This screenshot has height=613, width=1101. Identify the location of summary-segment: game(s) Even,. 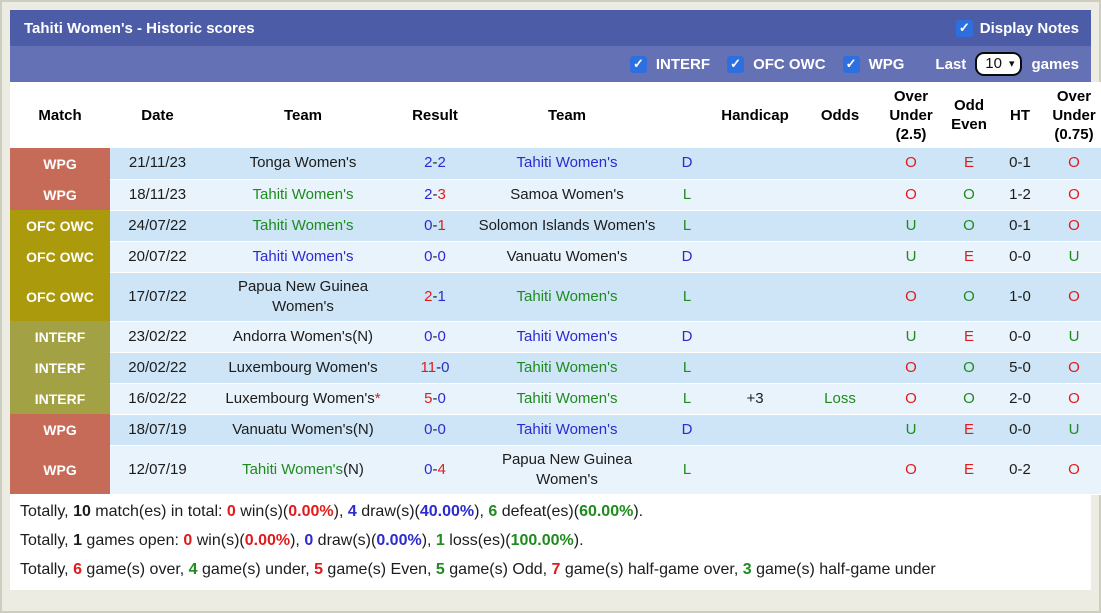
(379, 569).